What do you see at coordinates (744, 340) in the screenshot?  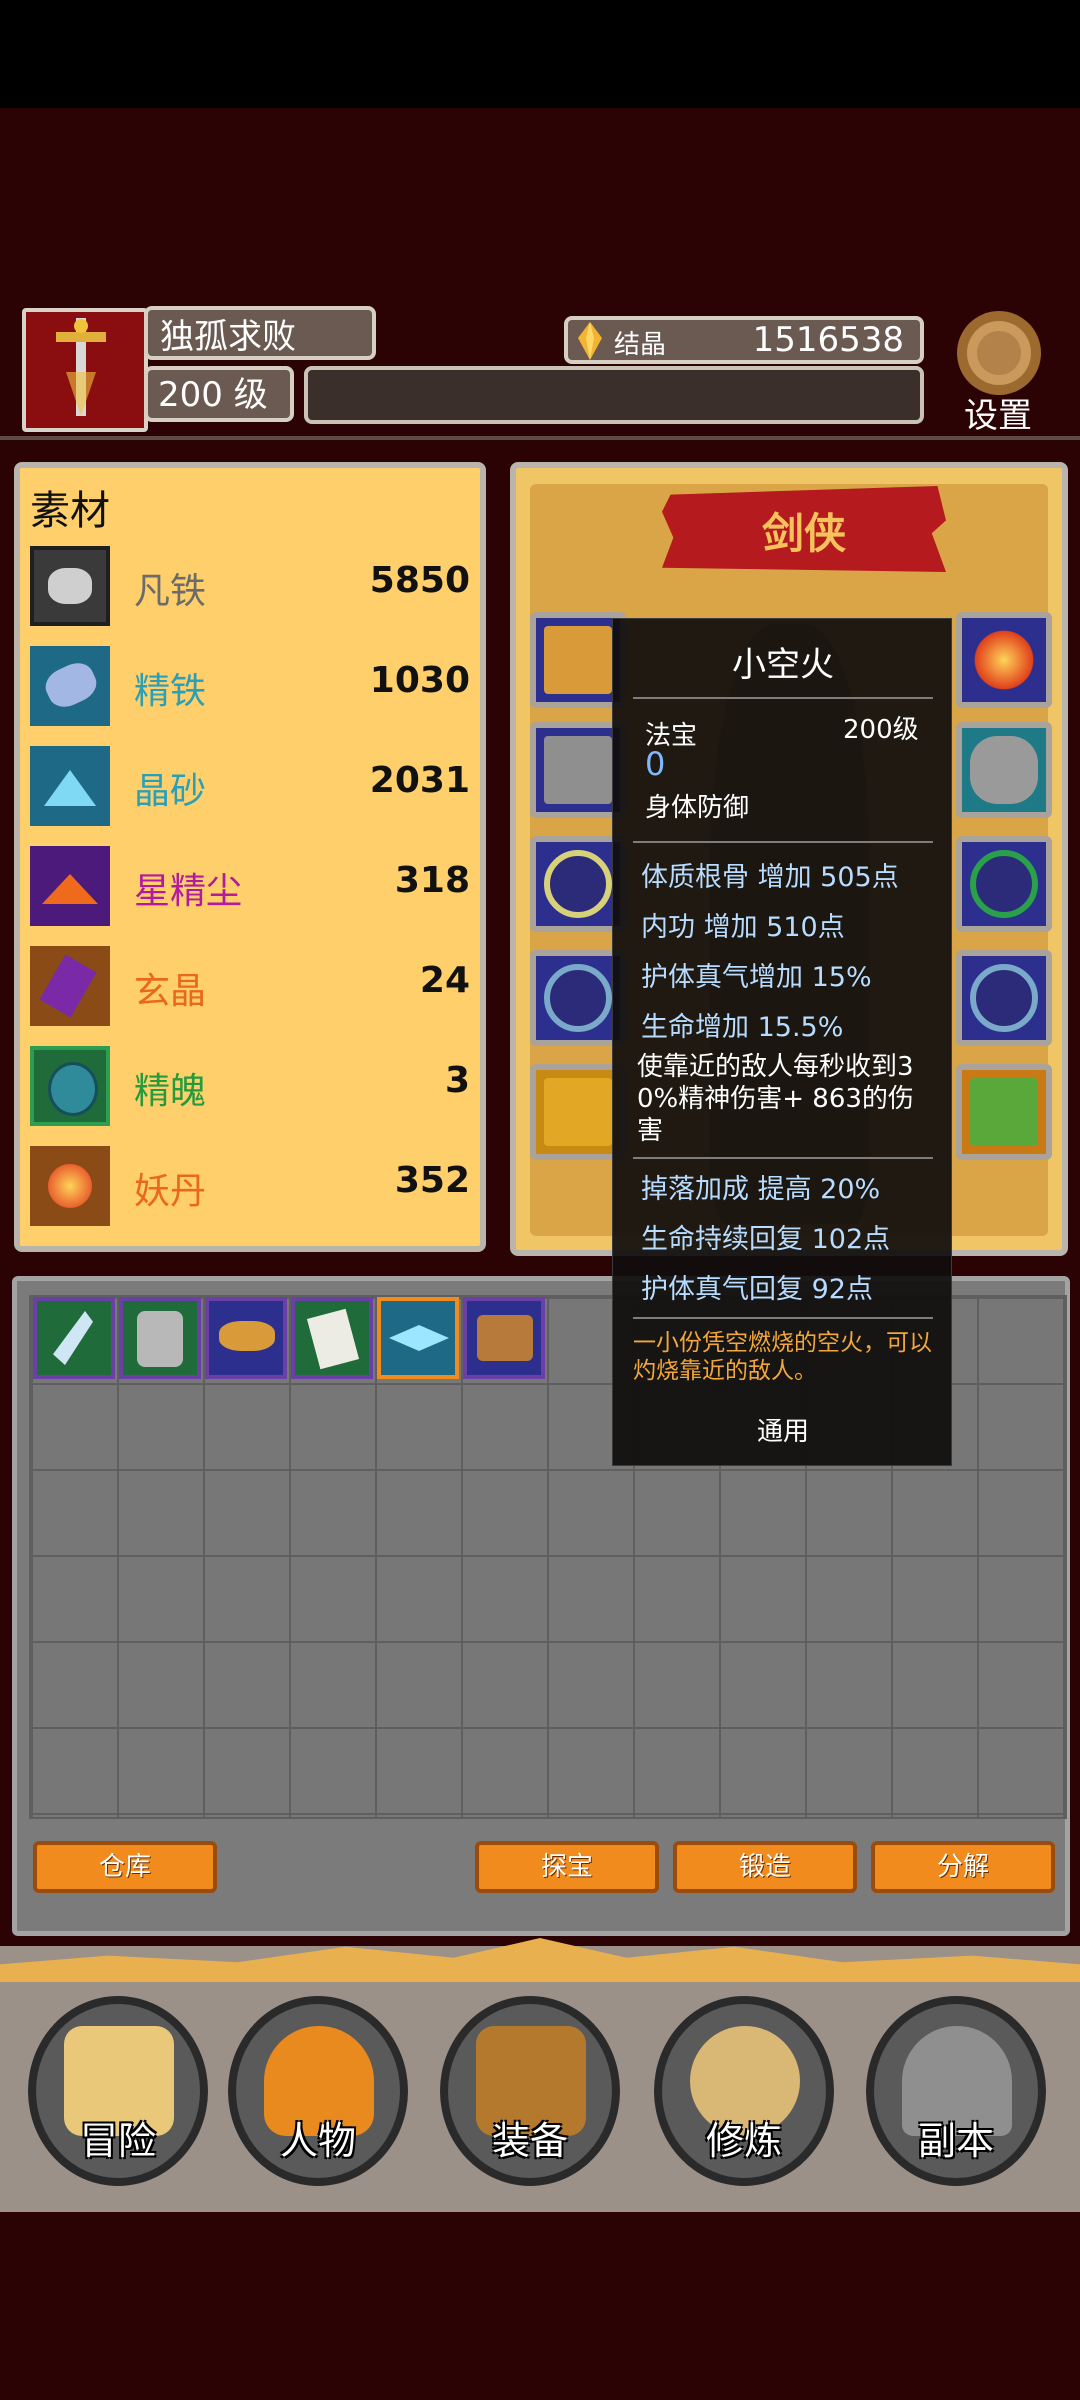 I see `crystal-currency: 结晶 1516538` at bounding box center [744, 340].